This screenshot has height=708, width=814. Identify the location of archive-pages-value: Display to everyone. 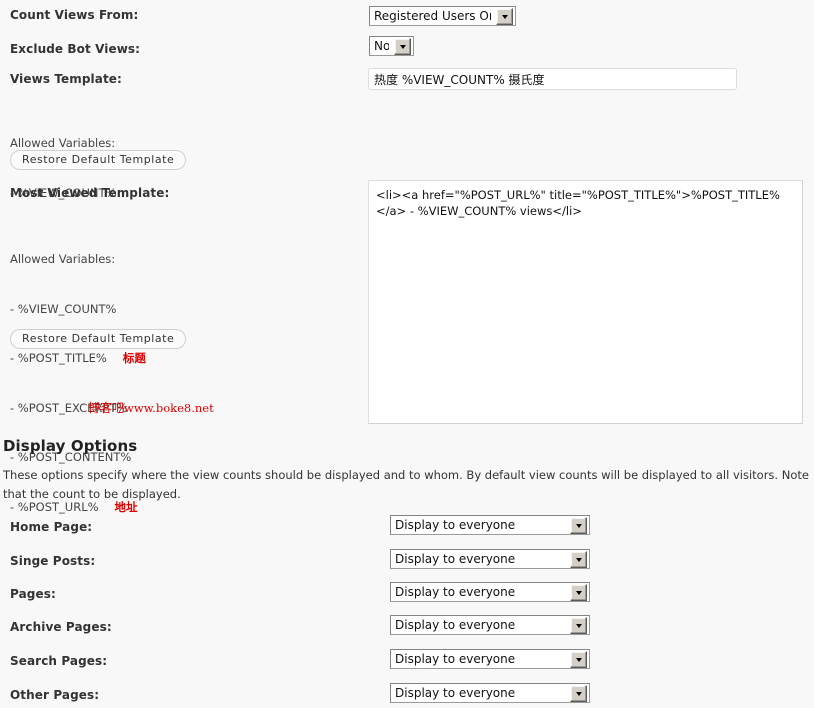
(455, 625).